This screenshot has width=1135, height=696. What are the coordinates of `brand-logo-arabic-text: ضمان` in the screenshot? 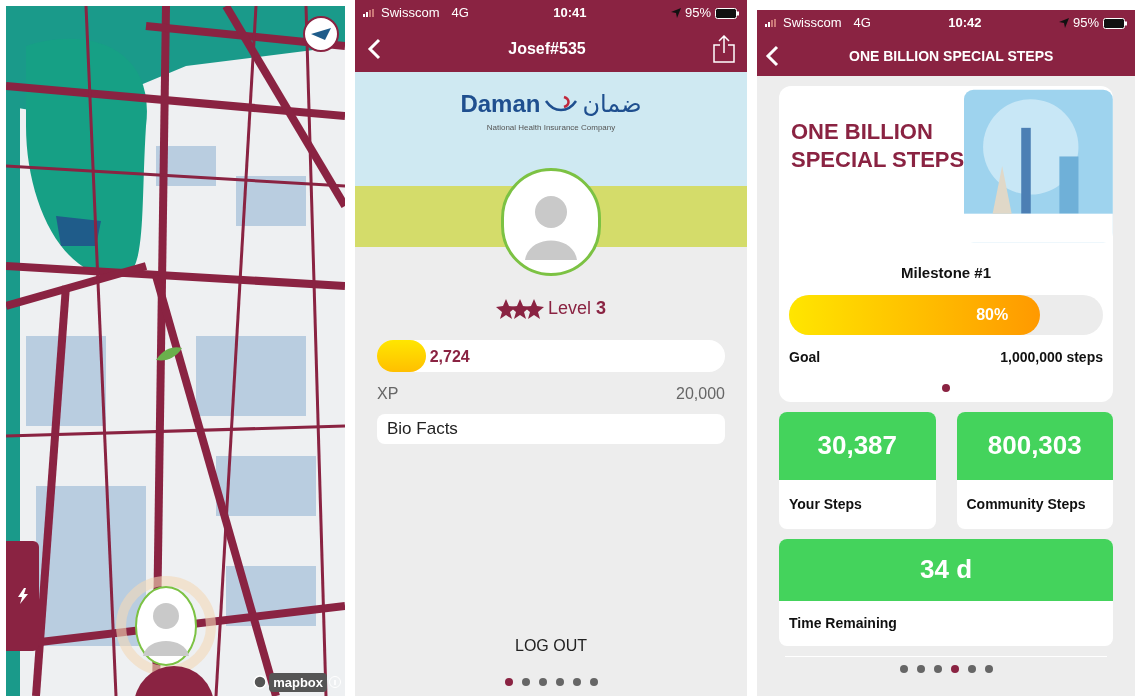 It's located at (612, 104).